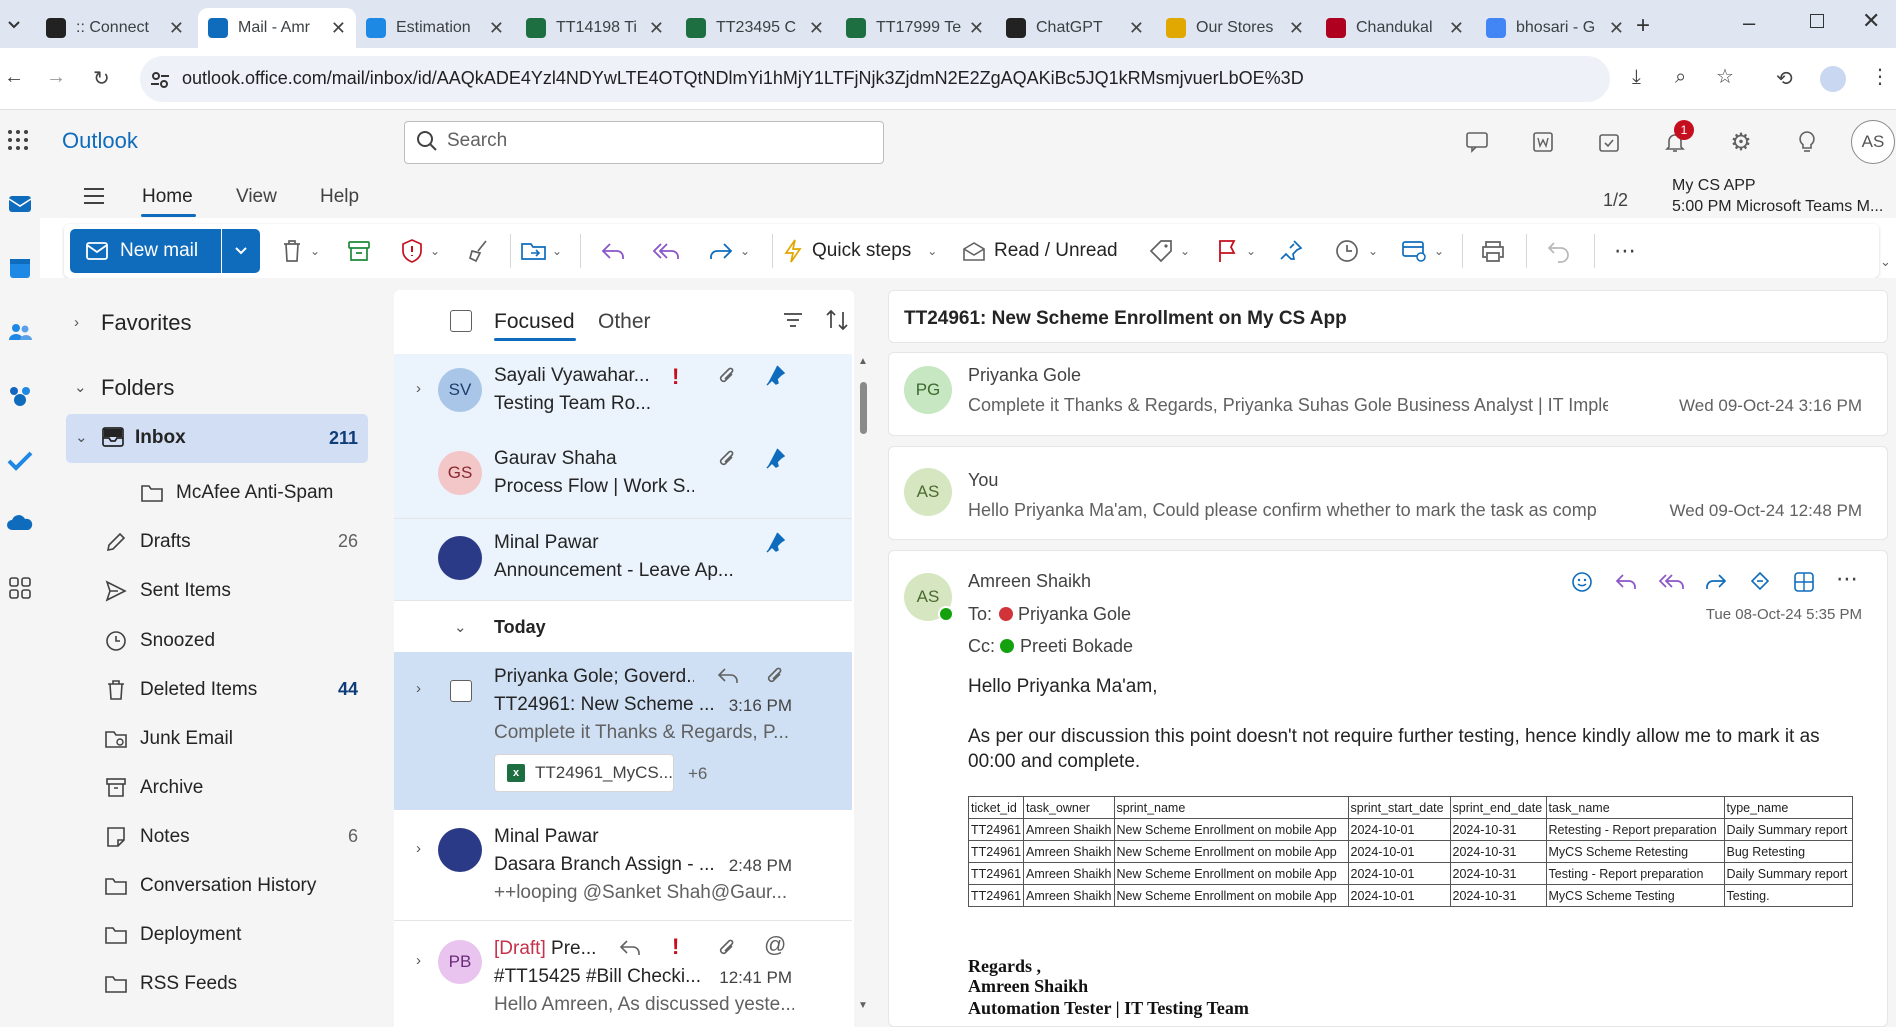  Describe the element at coordinates (1493, 251) in the screenshot. I see `print-icon` at that location.